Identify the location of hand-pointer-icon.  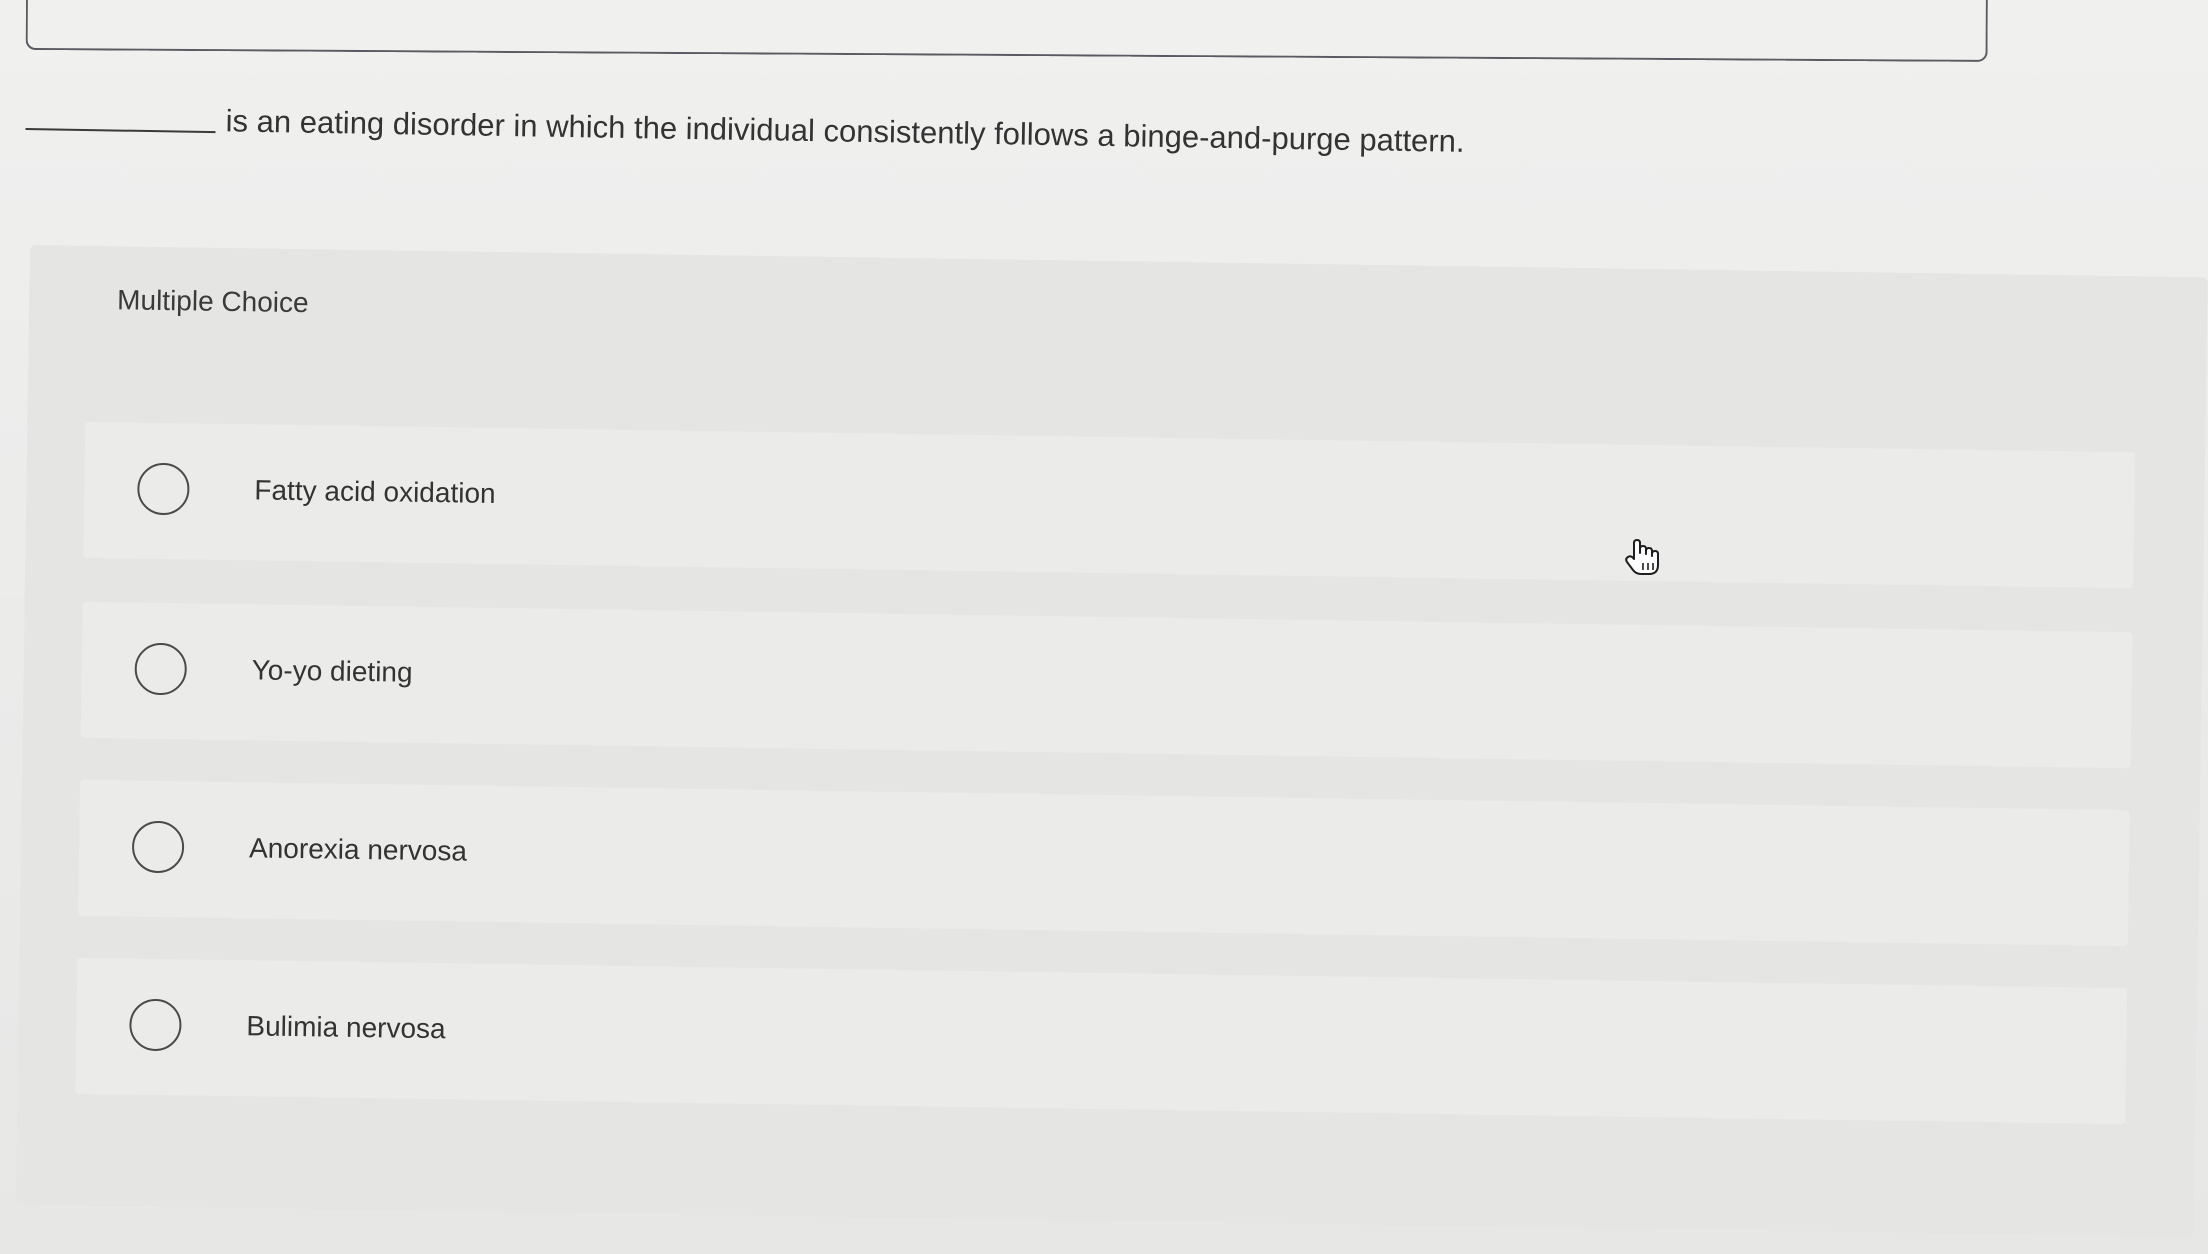
(1642, 557).